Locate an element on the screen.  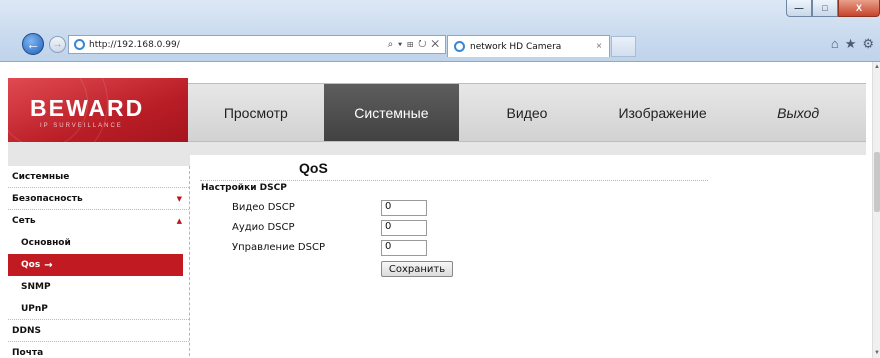
ie-page-icon is located at coordinates (79, 44).